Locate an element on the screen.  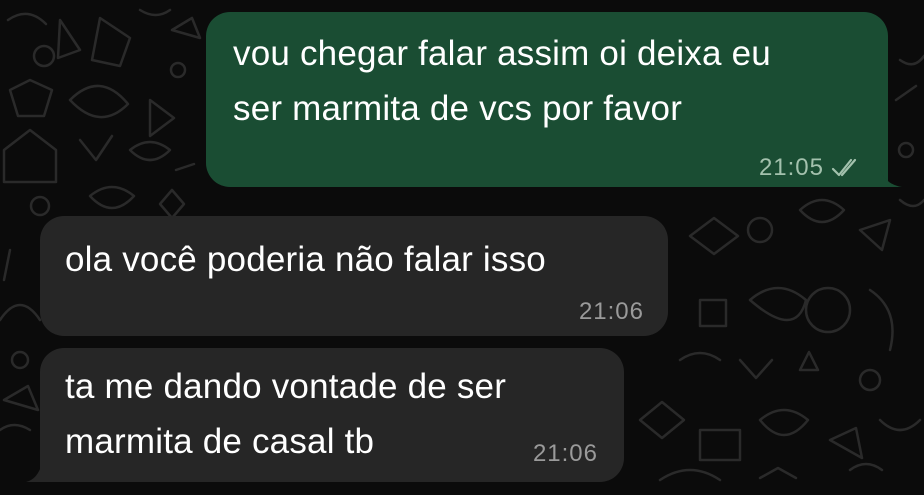
outgoing-bubble-tail is located at coordinates (891, 177).